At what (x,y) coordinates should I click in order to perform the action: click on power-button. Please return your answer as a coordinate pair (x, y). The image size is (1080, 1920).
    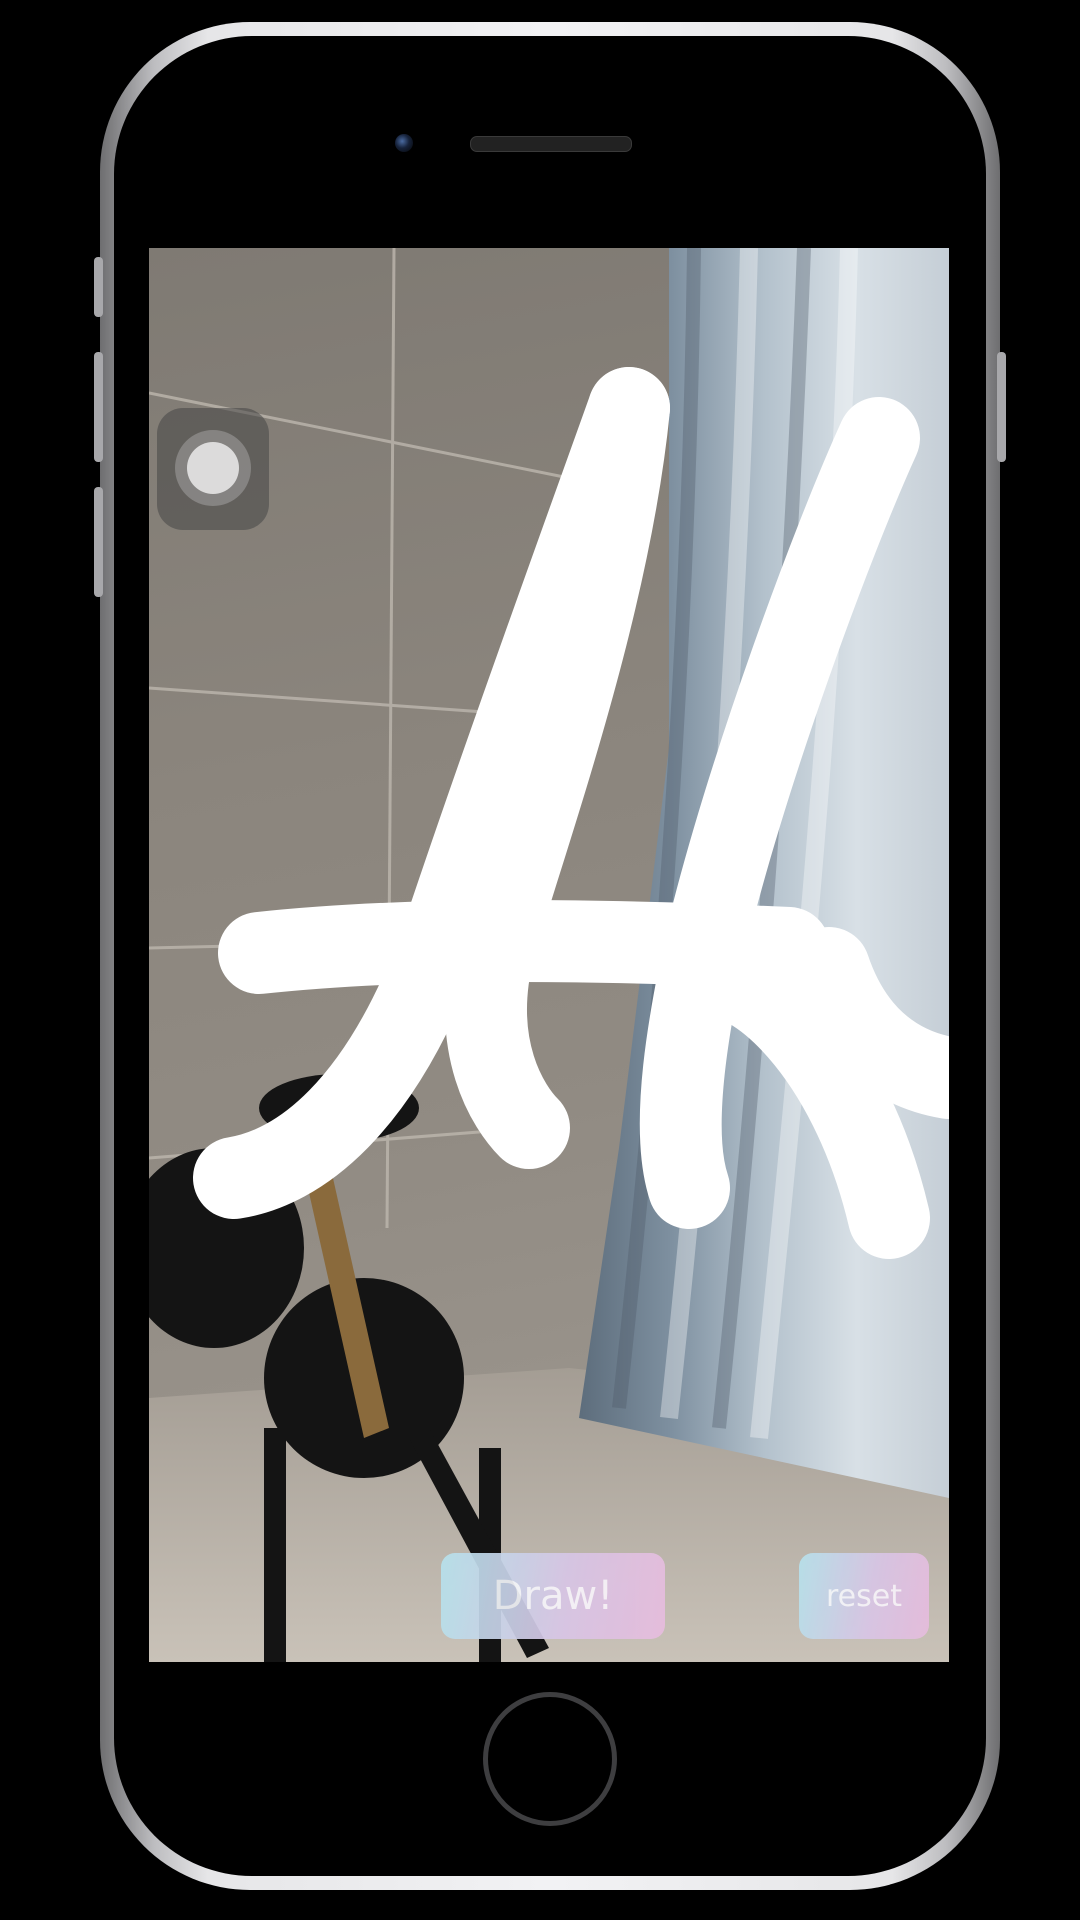
    Looking at the image, I should click on (1001, 407).